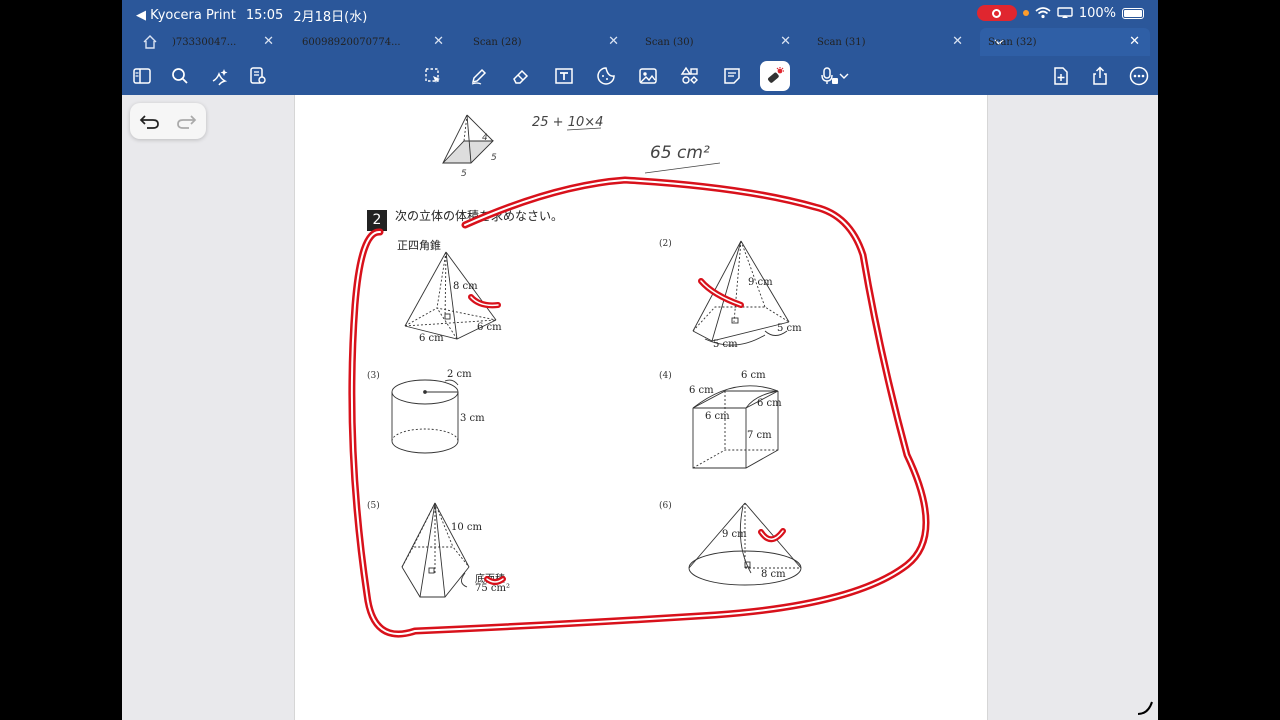  I want to click on screen-mirror-icon, so click(1065, 12).